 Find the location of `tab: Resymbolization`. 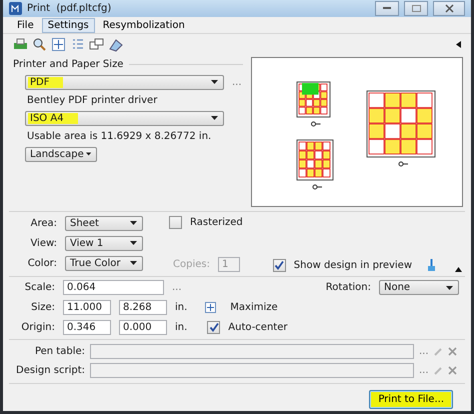

tab: Resymbolization is located at coordinates (143, 25).